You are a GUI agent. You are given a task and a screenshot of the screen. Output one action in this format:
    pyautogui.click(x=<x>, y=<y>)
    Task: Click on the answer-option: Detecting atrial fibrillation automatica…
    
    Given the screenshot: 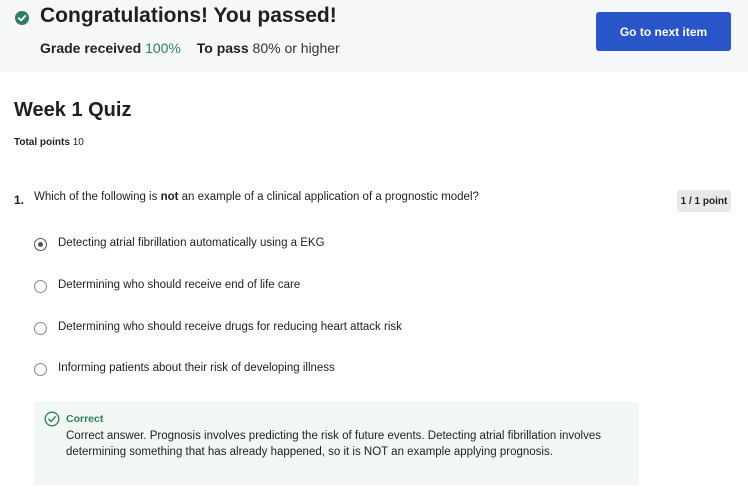 What is the action you would take?
    pyautogui.click(x=194, y=246)
    